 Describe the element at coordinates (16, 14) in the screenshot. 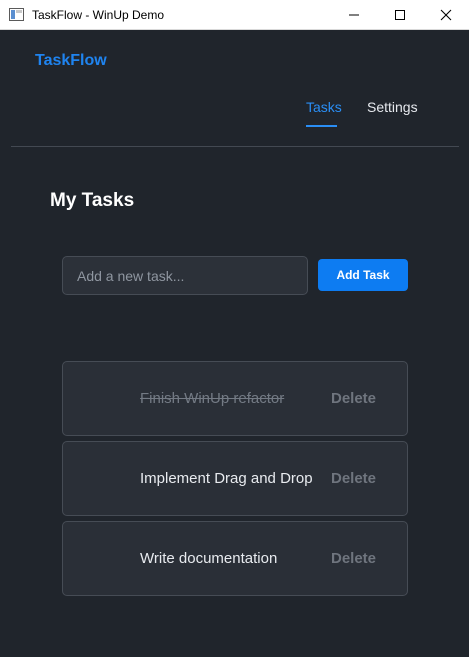

I see `app-window-icon` at that location.